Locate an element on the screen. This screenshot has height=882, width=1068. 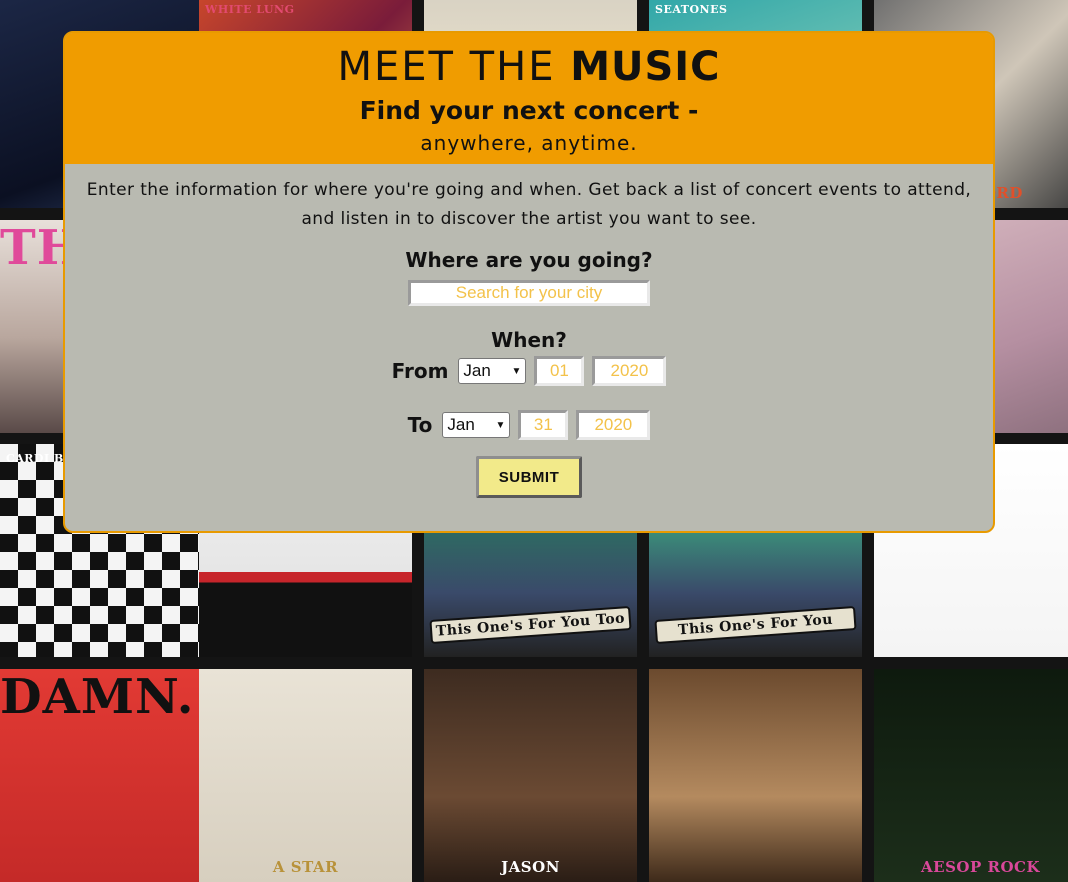
from-day-input is located at coordinates (559, 371).